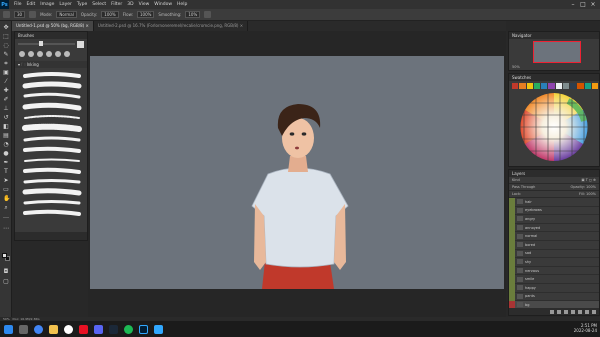 The width and height of the screenshot is (600, 337). What do you see at coordinates (6, 37) in the screenshot?
I see `marquee-tool-icon: ⬚` at bounding box center [6, 37].